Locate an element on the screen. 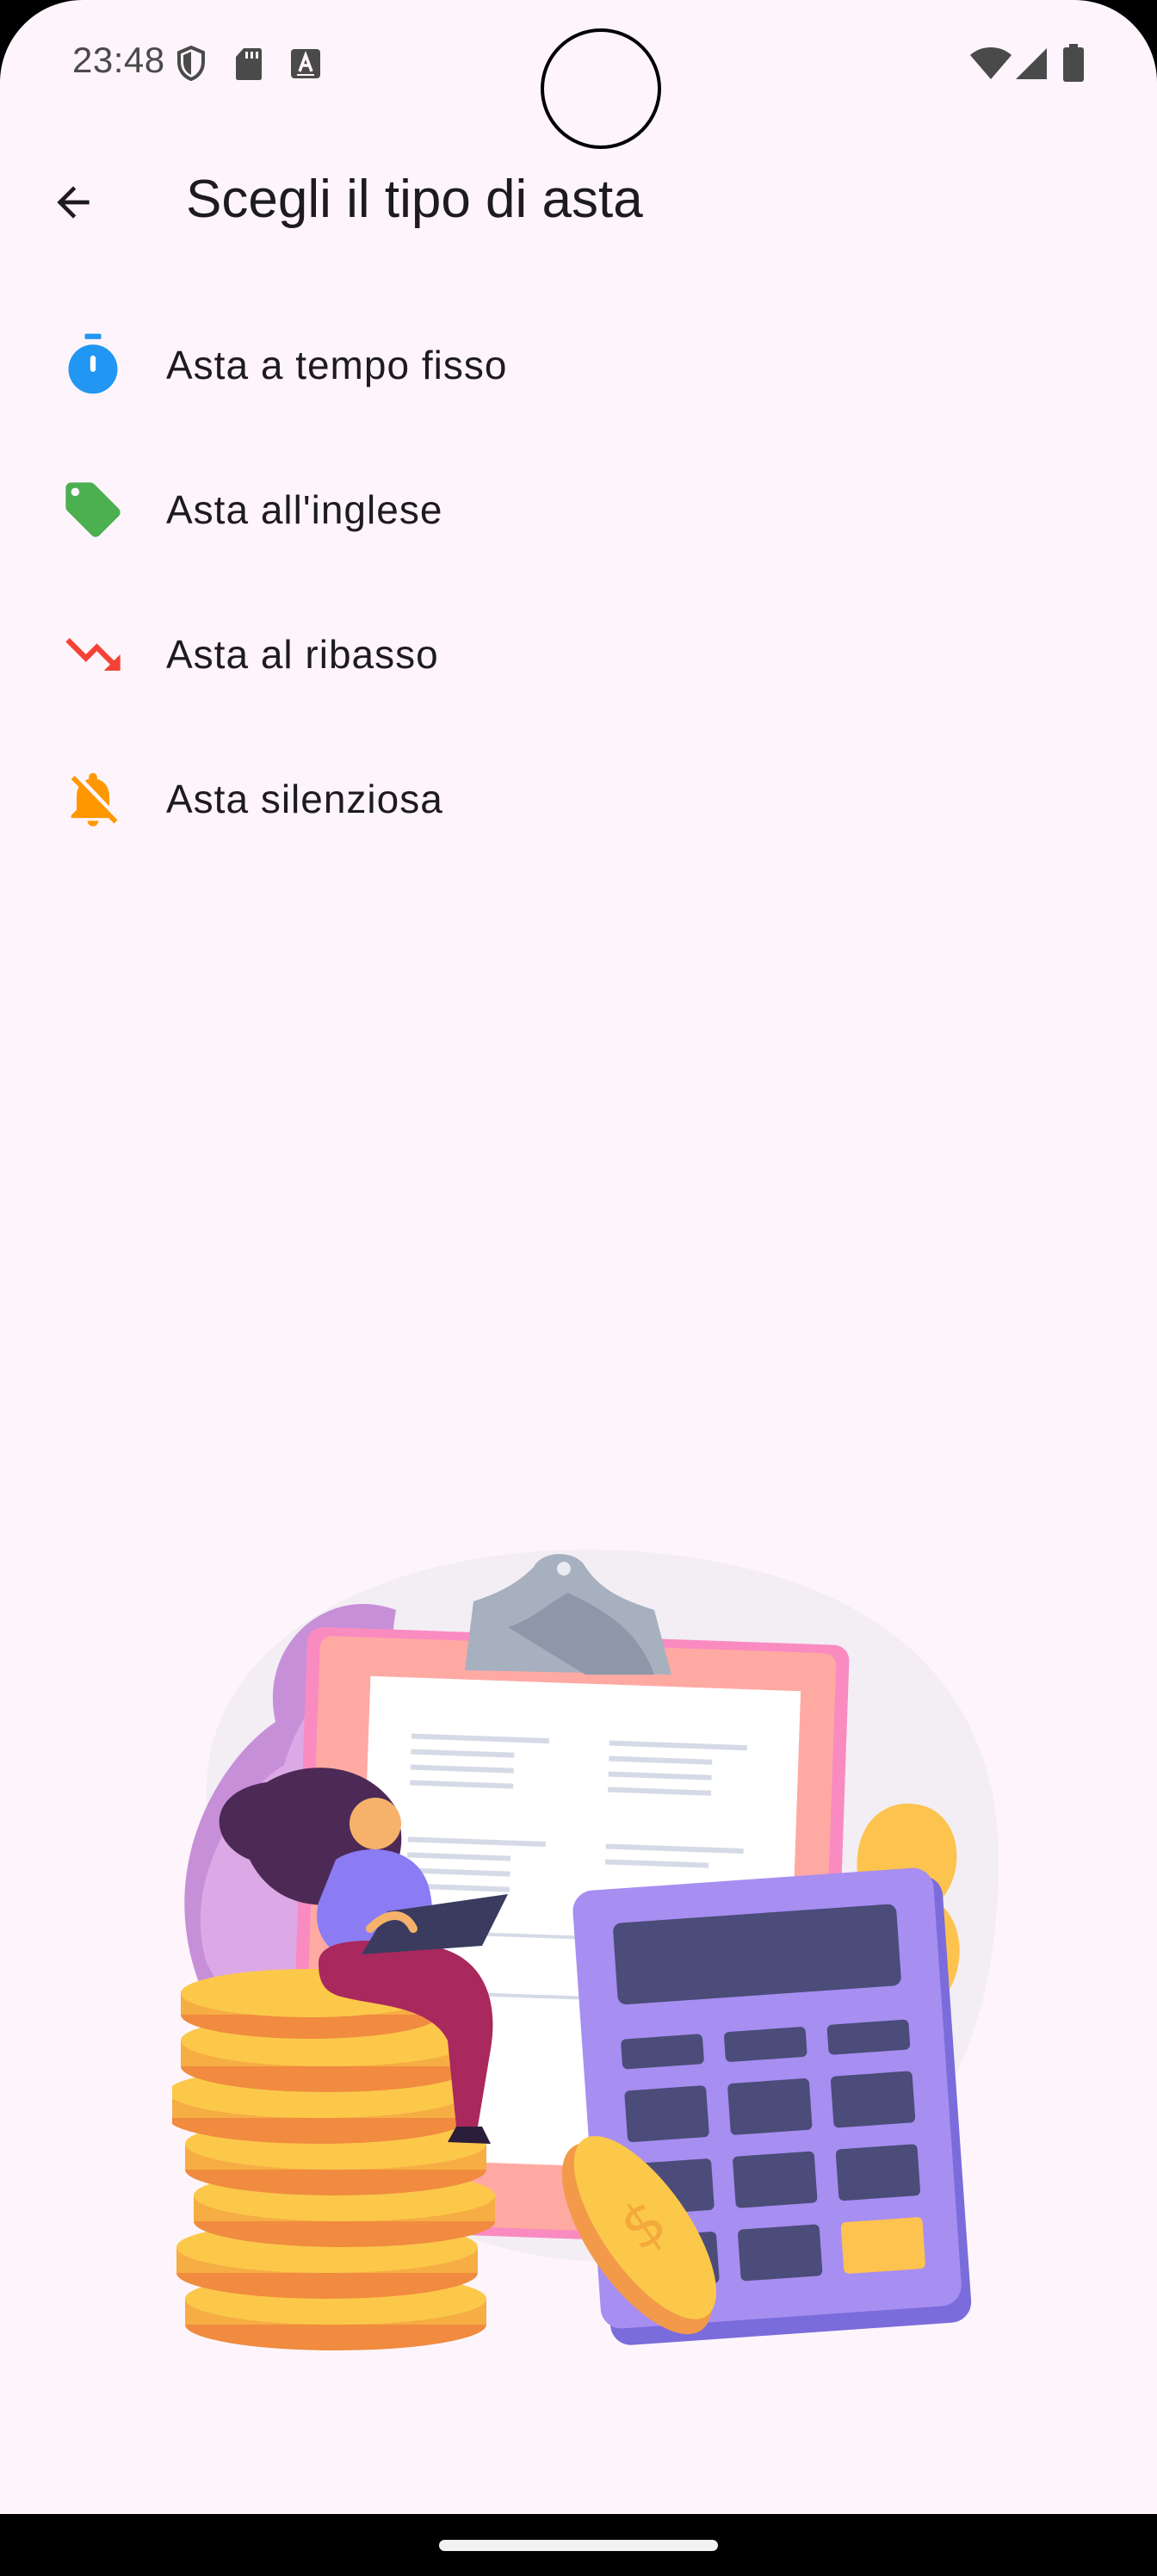  app-bar: Scegli il tipo di asta is located at coordinates (579, 202).